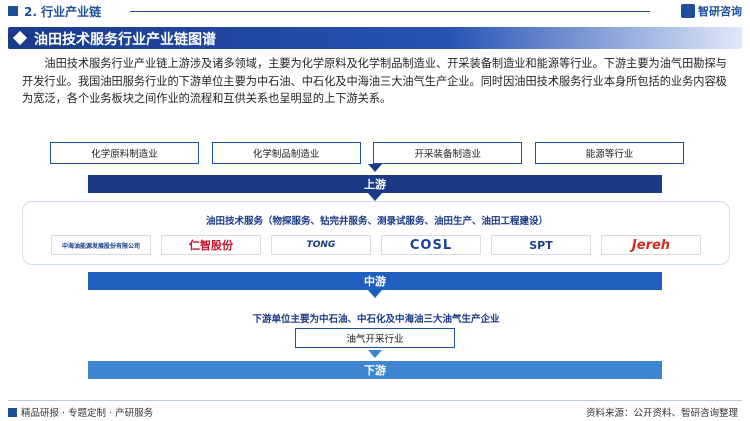  Describe the element at coordinates (375, 338) in the screenshot. I see `downstream-industry-box: 油气开采行业` at that location.